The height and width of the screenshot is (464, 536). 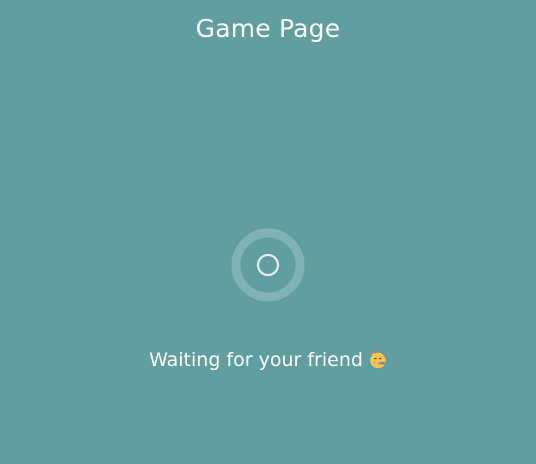 What do you see at coordinates (377, 359) in the screenshot?
I see `partying-face-emoji-icon` at bounding box center [377, 359].